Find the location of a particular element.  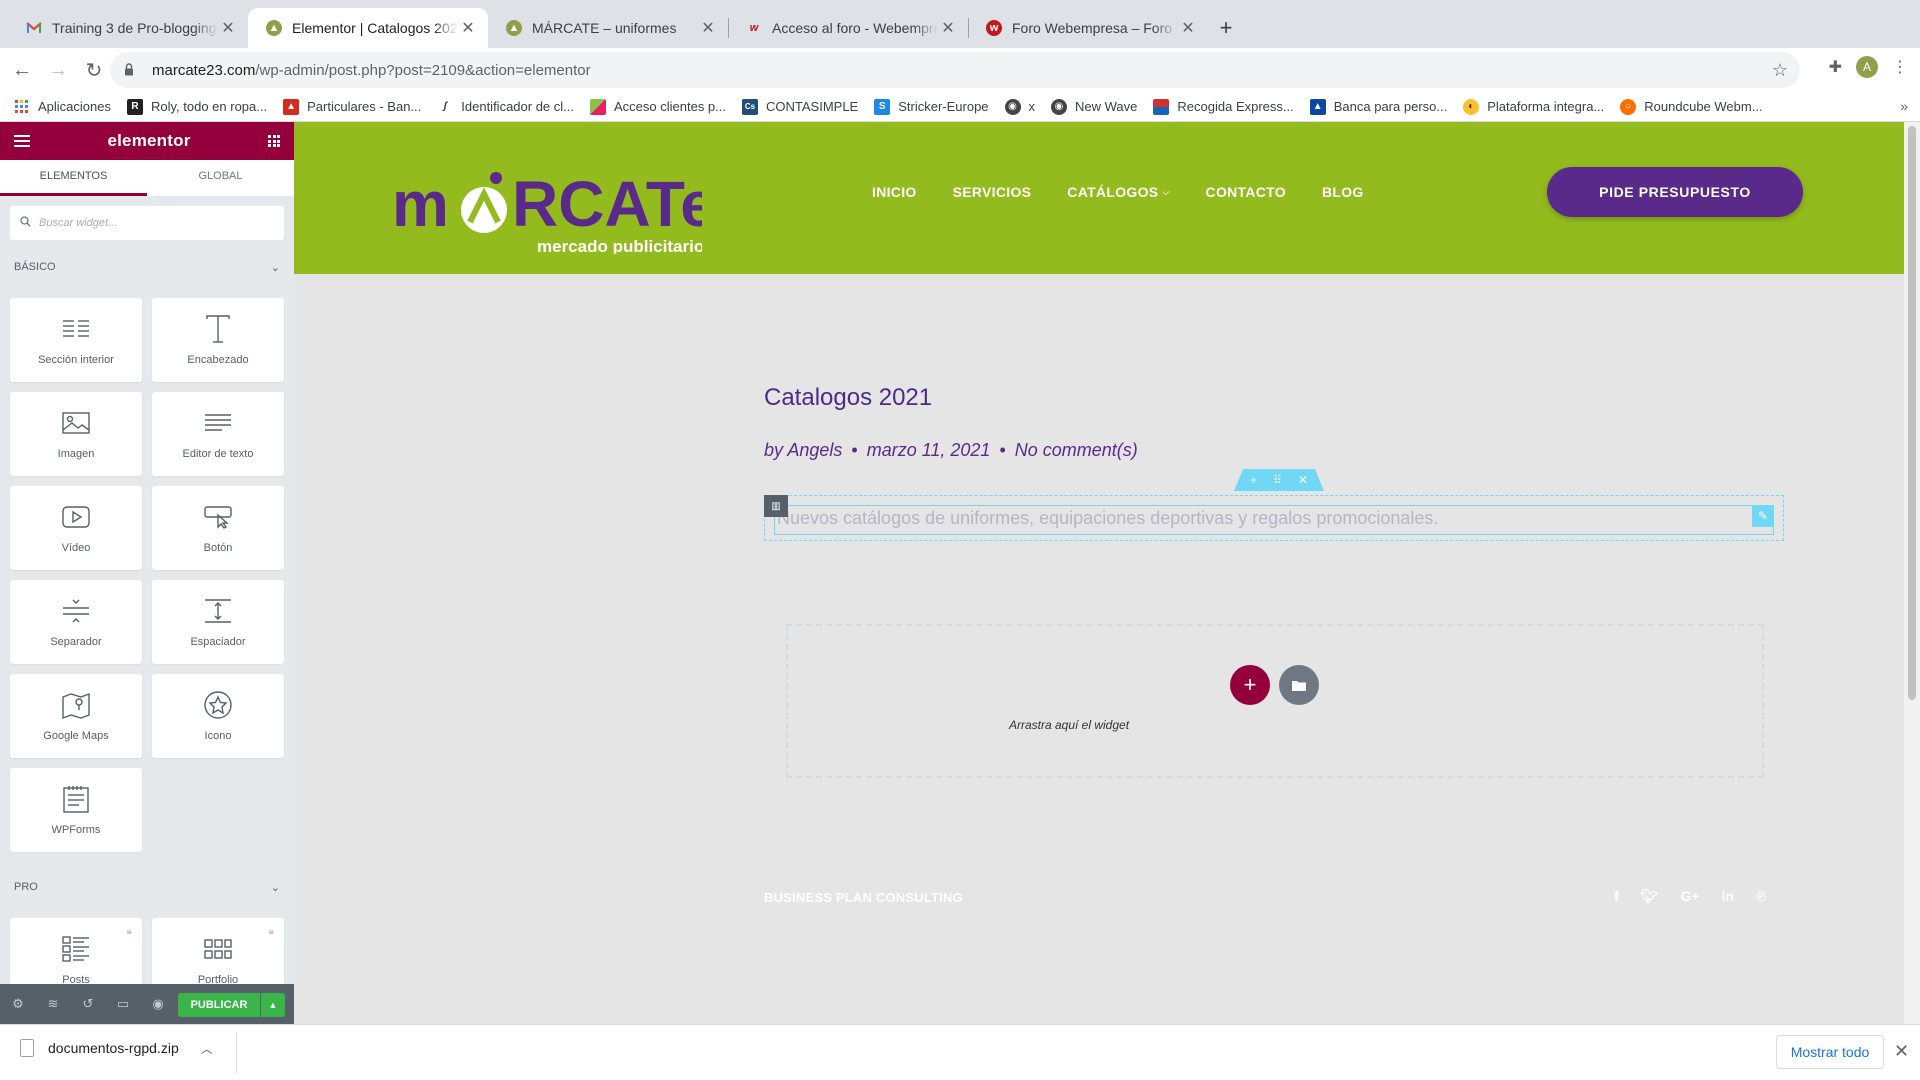

widget-google-maps: Google Maps is located at coordinates (76, 716).